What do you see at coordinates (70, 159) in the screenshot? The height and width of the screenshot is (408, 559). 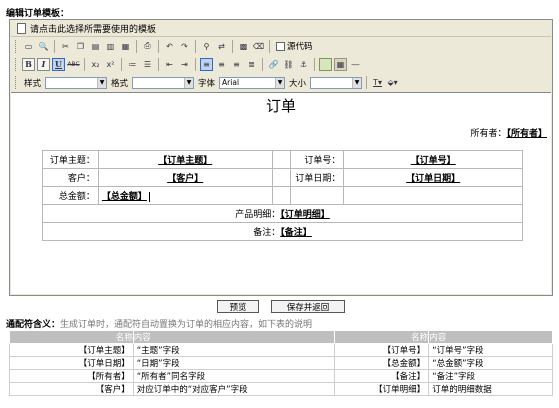 I see `subject-label: 订单主题：` at bounding box center [70, 159].